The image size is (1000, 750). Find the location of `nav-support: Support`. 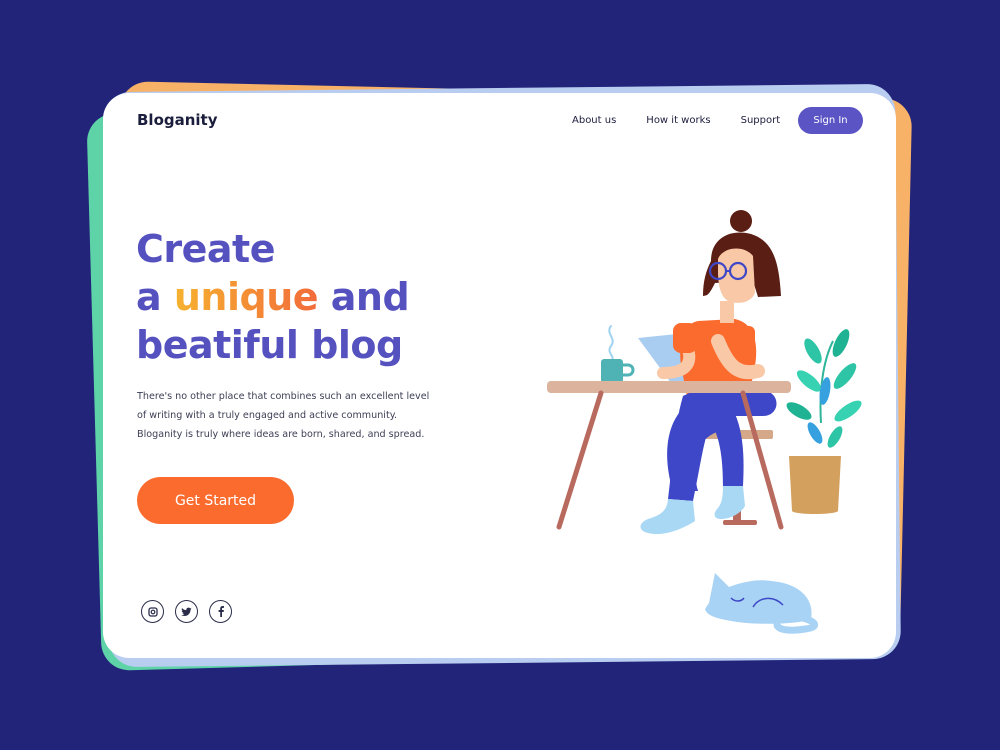

nav-support: Support is located at coordinates (761, 121).